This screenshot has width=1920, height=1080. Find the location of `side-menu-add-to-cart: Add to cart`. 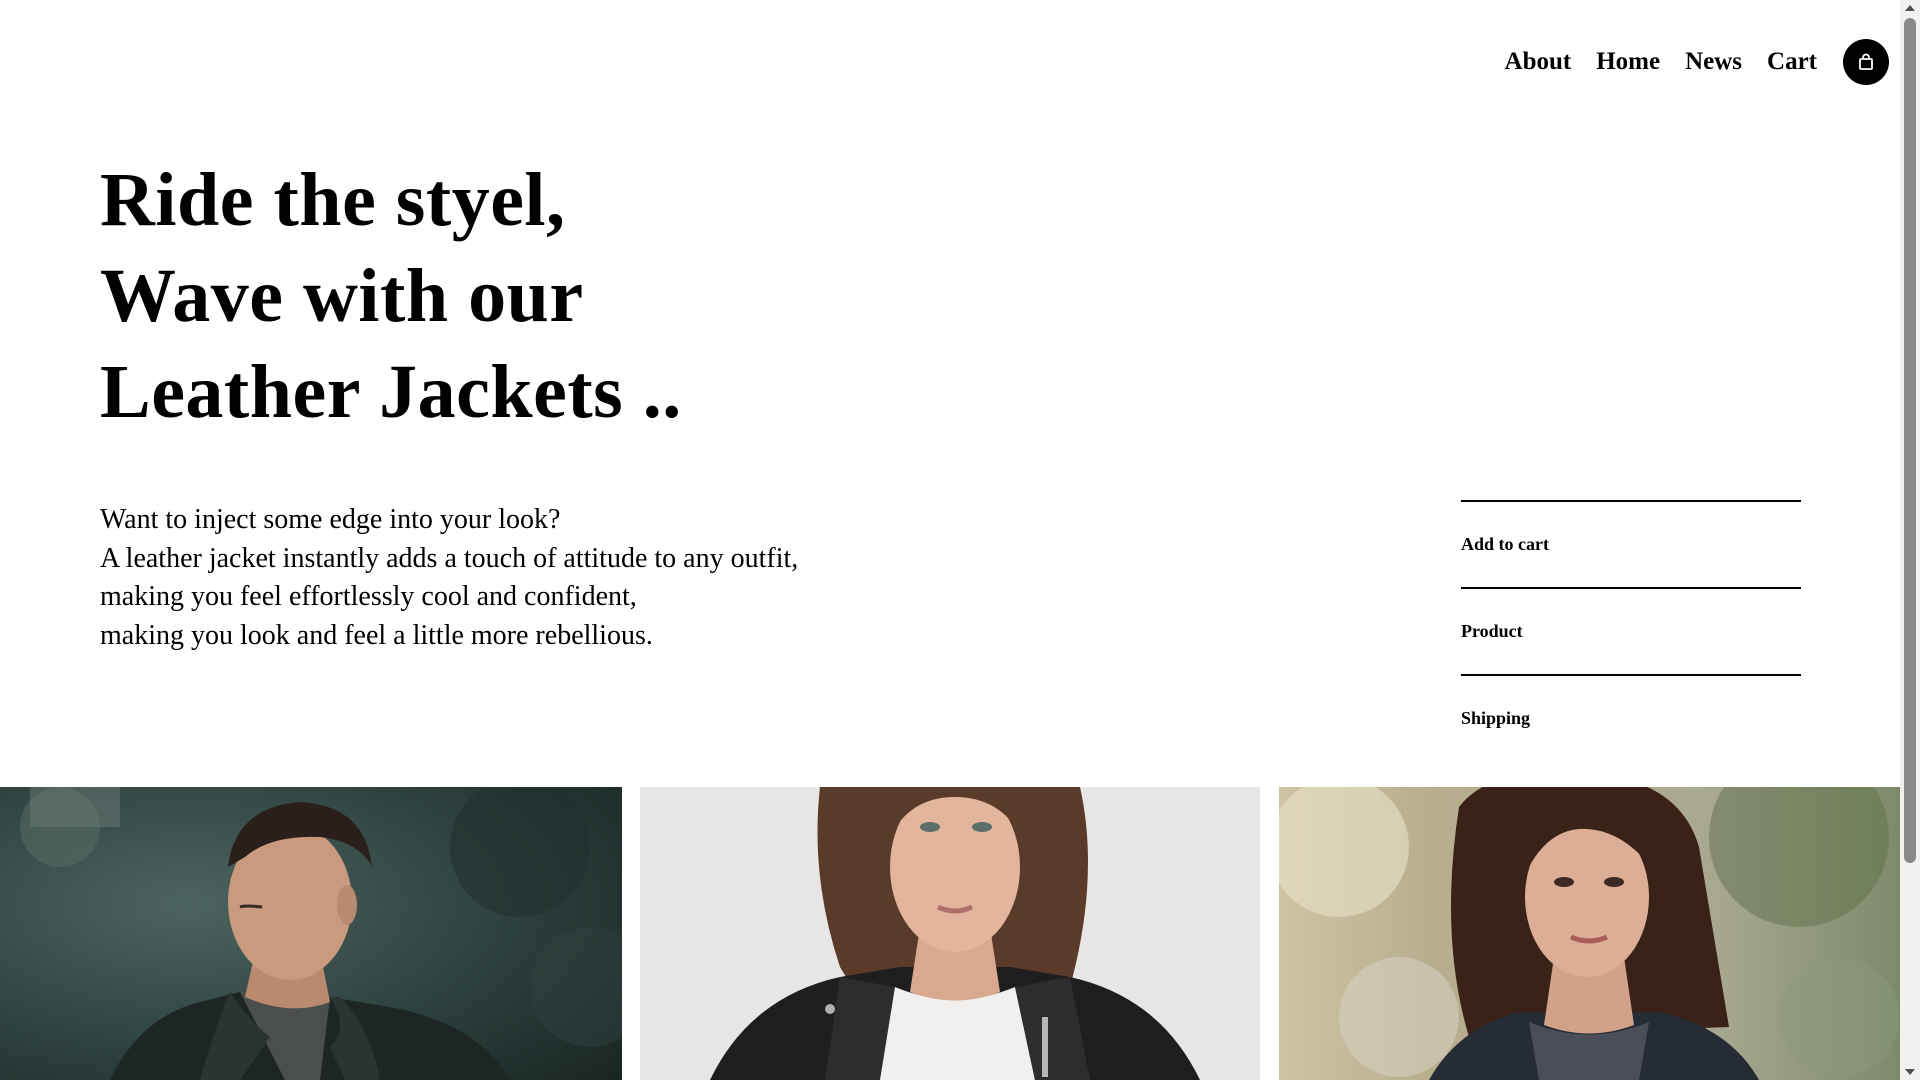

side-menu-add-to-cart: Add to cart is located at coordinates (1631, 543).